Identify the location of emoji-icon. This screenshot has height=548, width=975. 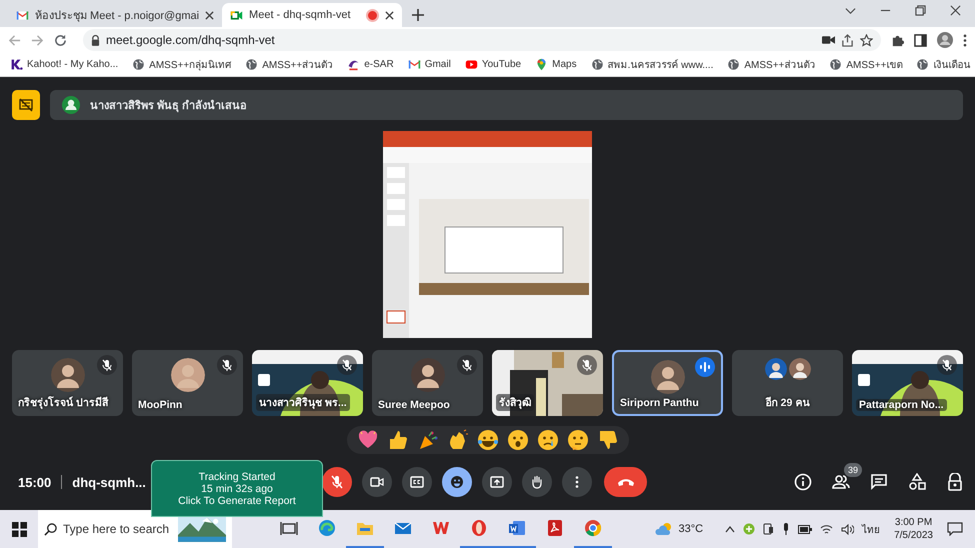
(457, 482).